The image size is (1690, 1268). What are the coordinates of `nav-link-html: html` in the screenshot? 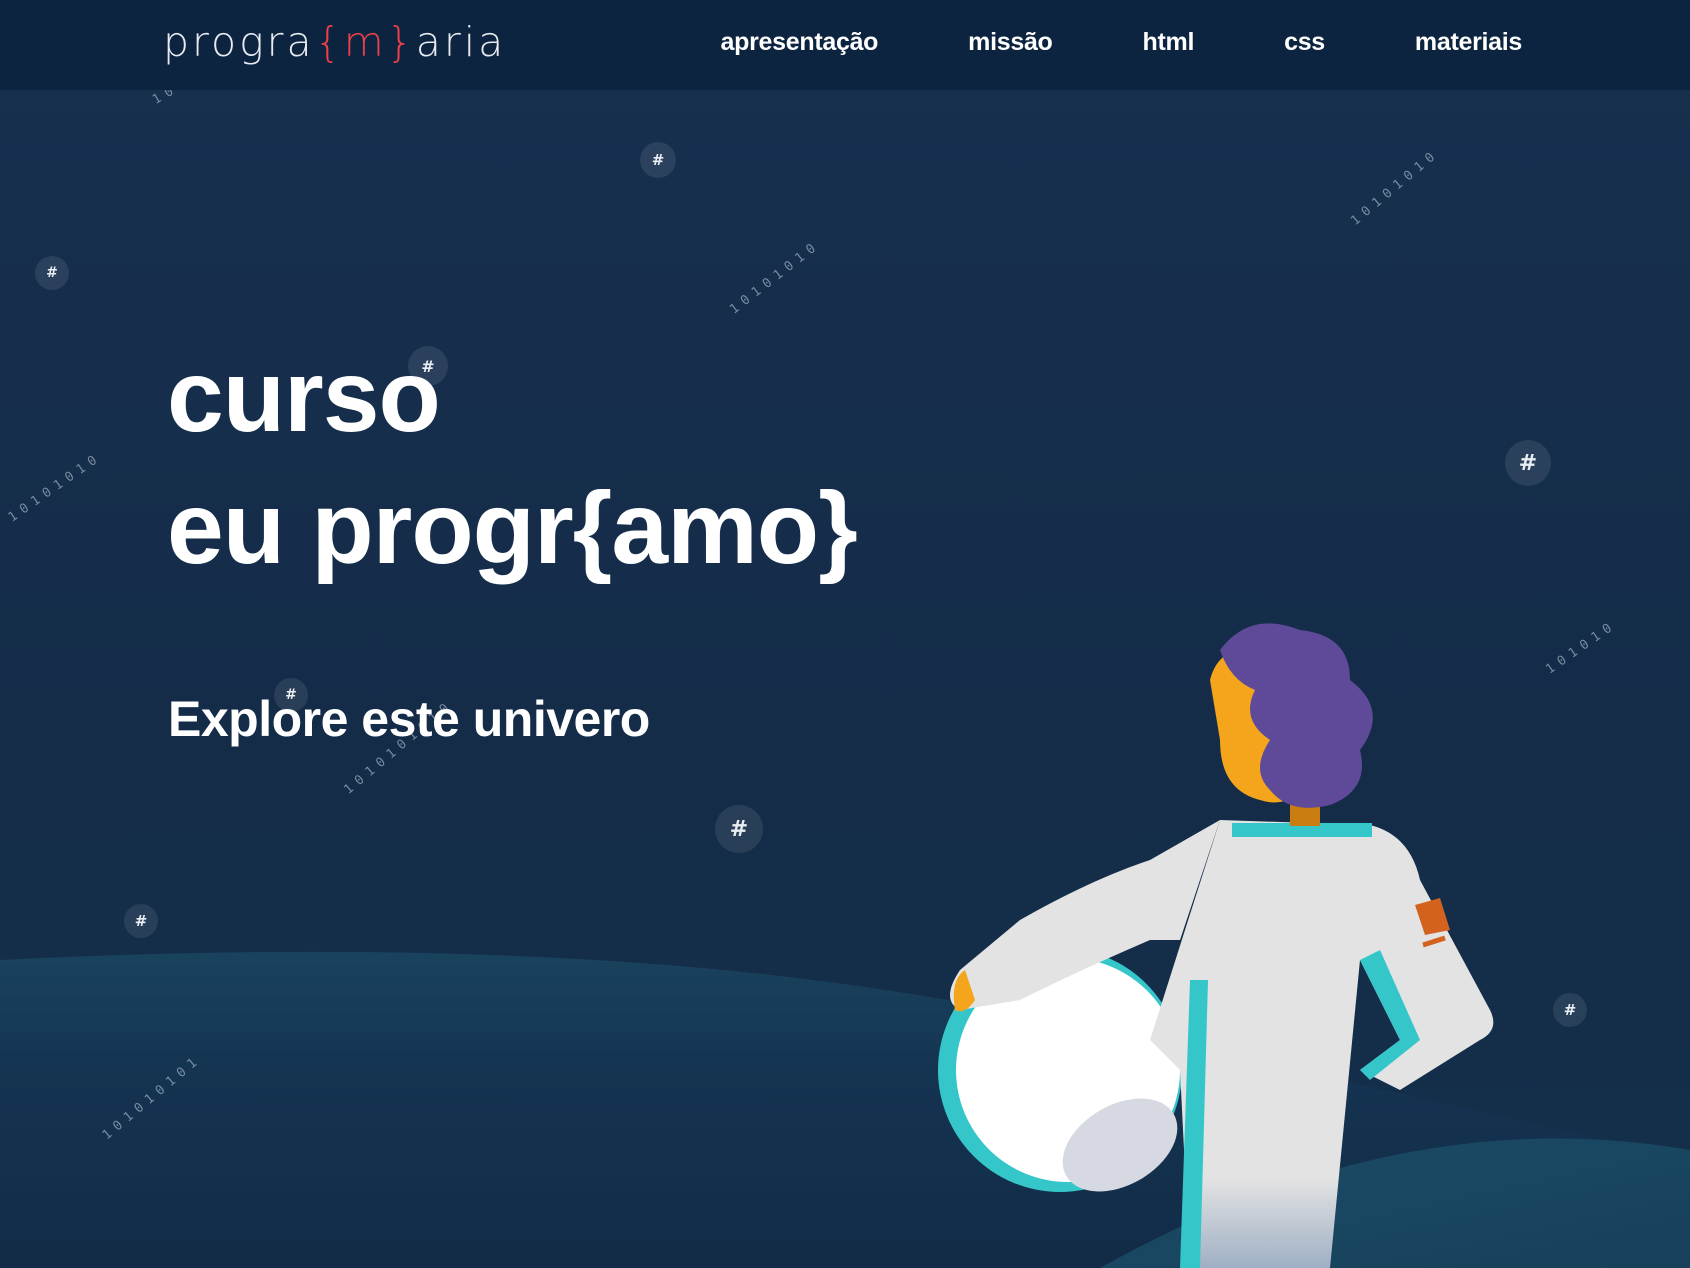 It's located at (1169, 42).